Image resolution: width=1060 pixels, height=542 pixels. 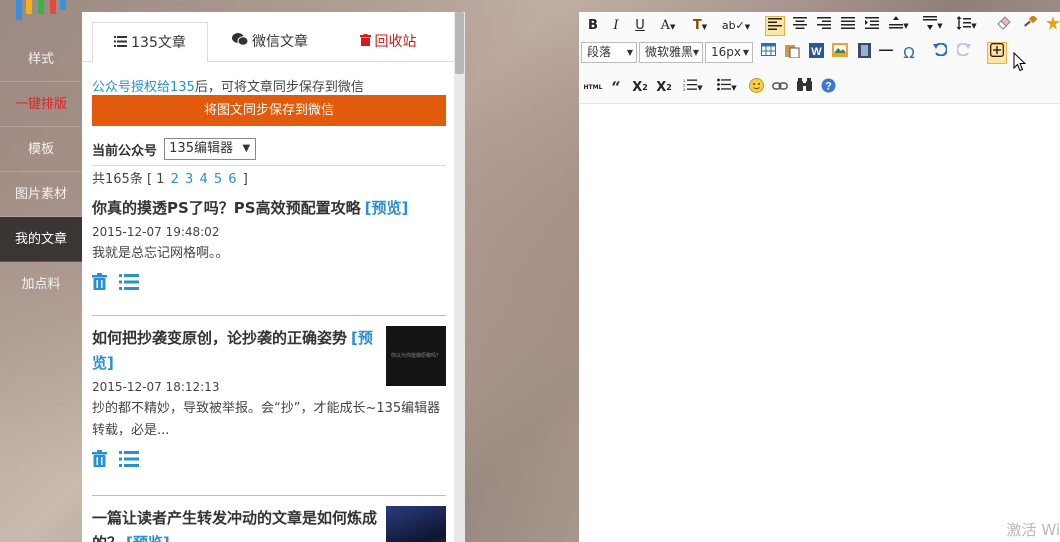 What do you see at coordinates (1020, 63) in the screenshot?
I see `mouse-cursor-icon` at bounding box center [1020, 63].